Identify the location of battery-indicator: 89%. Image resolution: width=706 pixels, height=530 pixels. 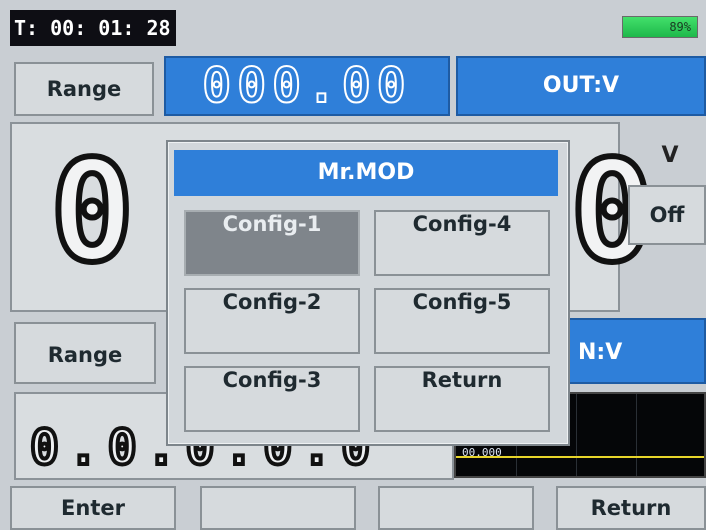
(660, 27).